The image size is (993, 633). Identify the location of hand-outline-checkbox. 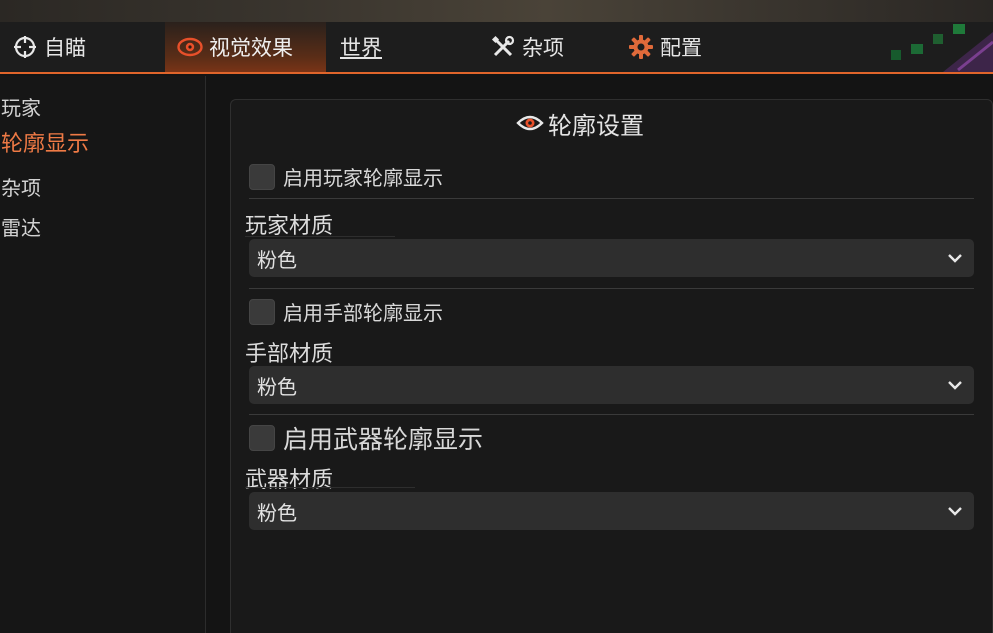
(262, 311).